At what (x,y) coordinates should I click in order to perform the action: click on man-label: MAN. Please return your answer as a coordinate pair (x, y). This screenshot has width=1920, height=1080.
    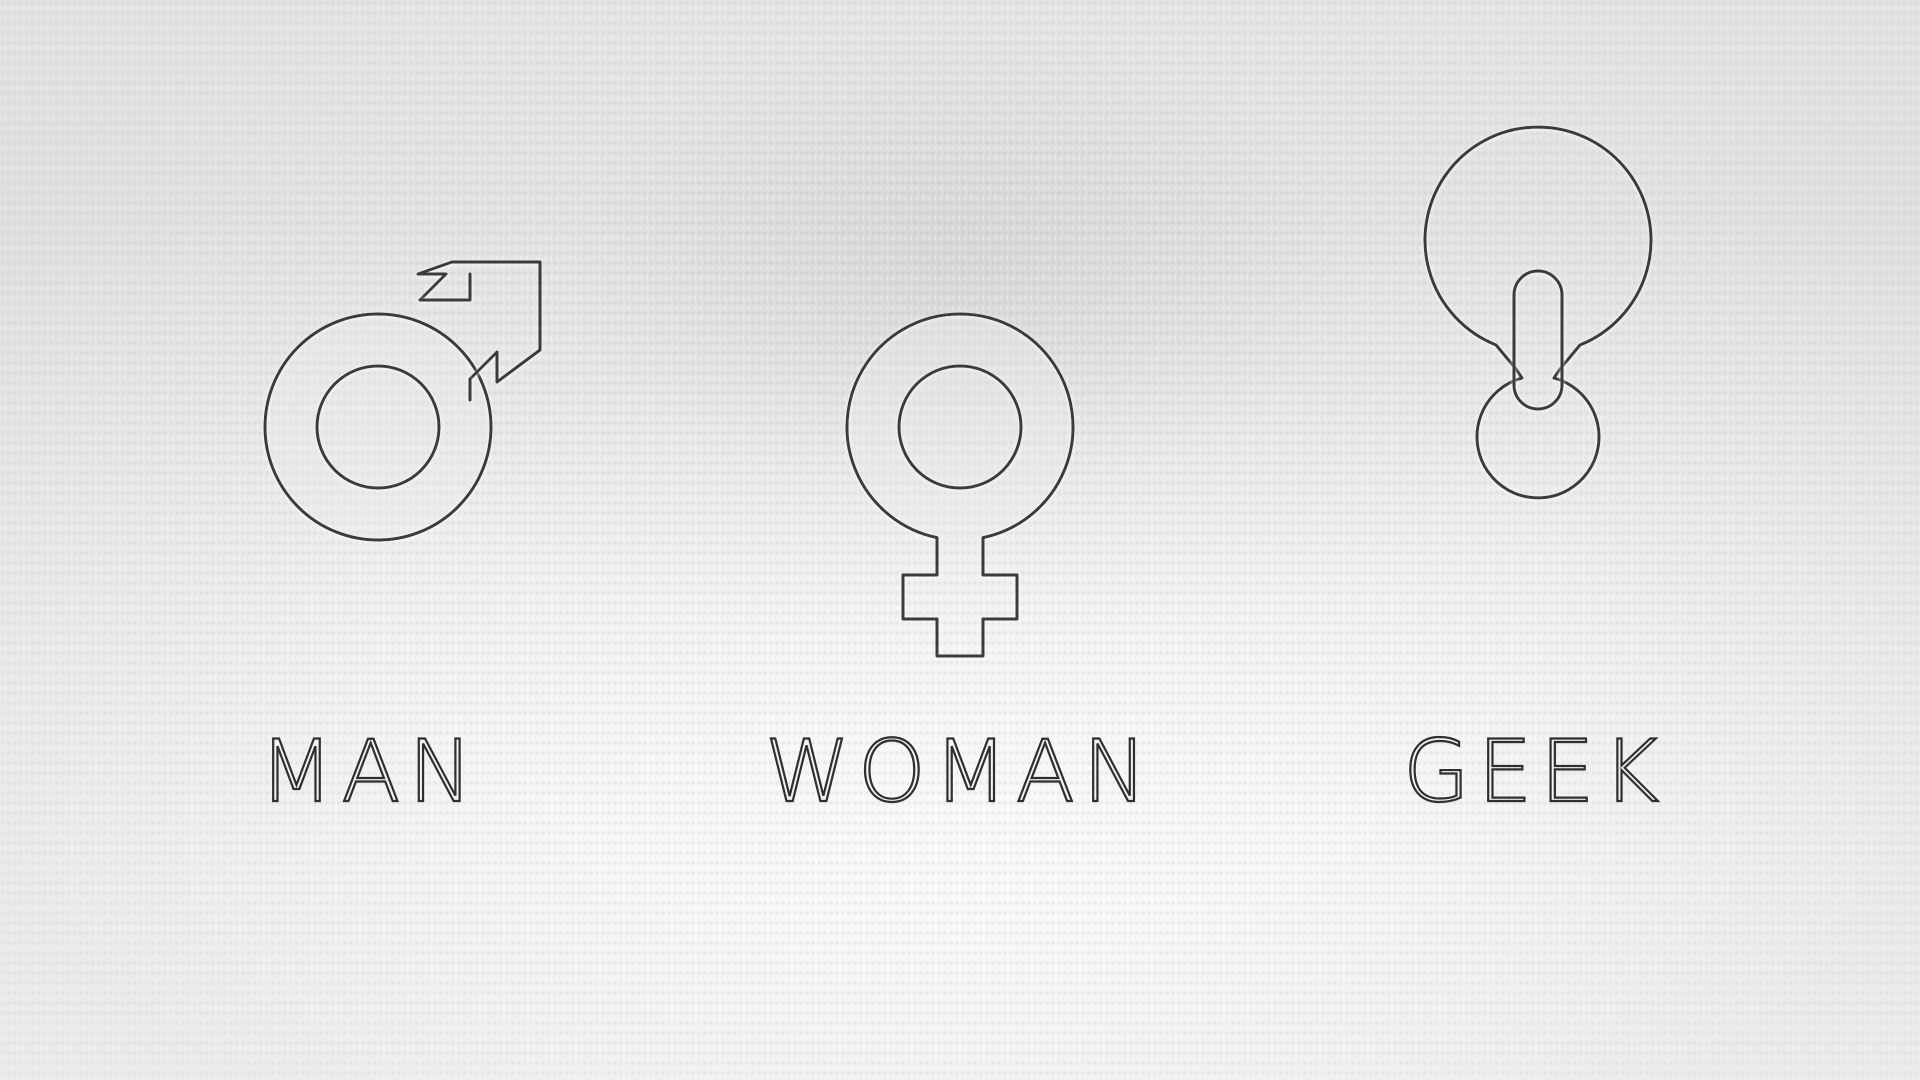
    Looking at the image, I should click on (369, 772).